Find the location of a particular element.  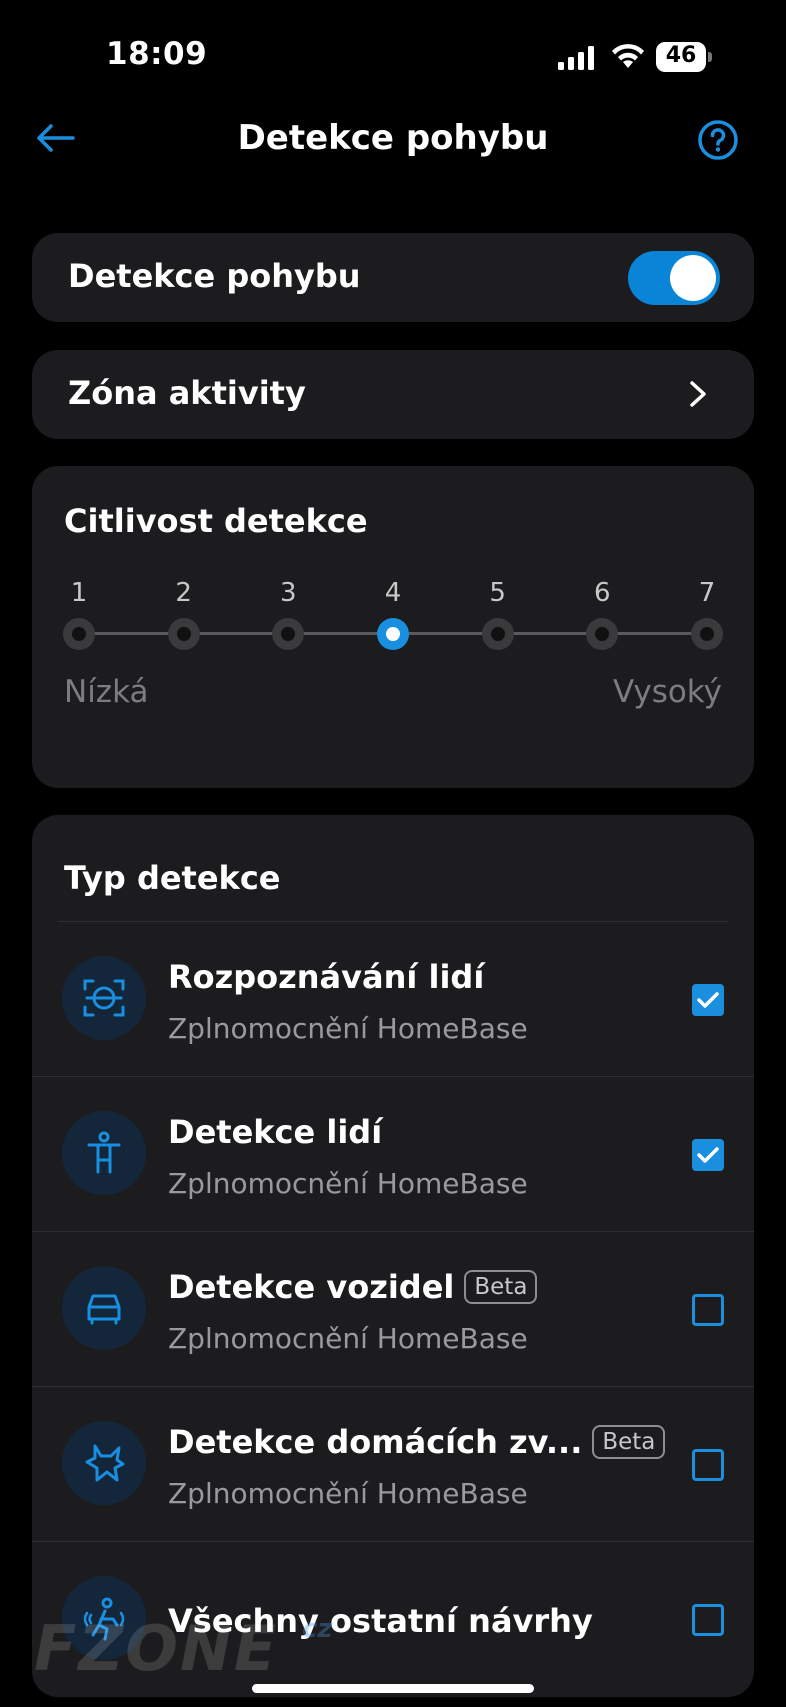

detection-type-label: Detekce vozidel is located at coordinates (311, 1287).